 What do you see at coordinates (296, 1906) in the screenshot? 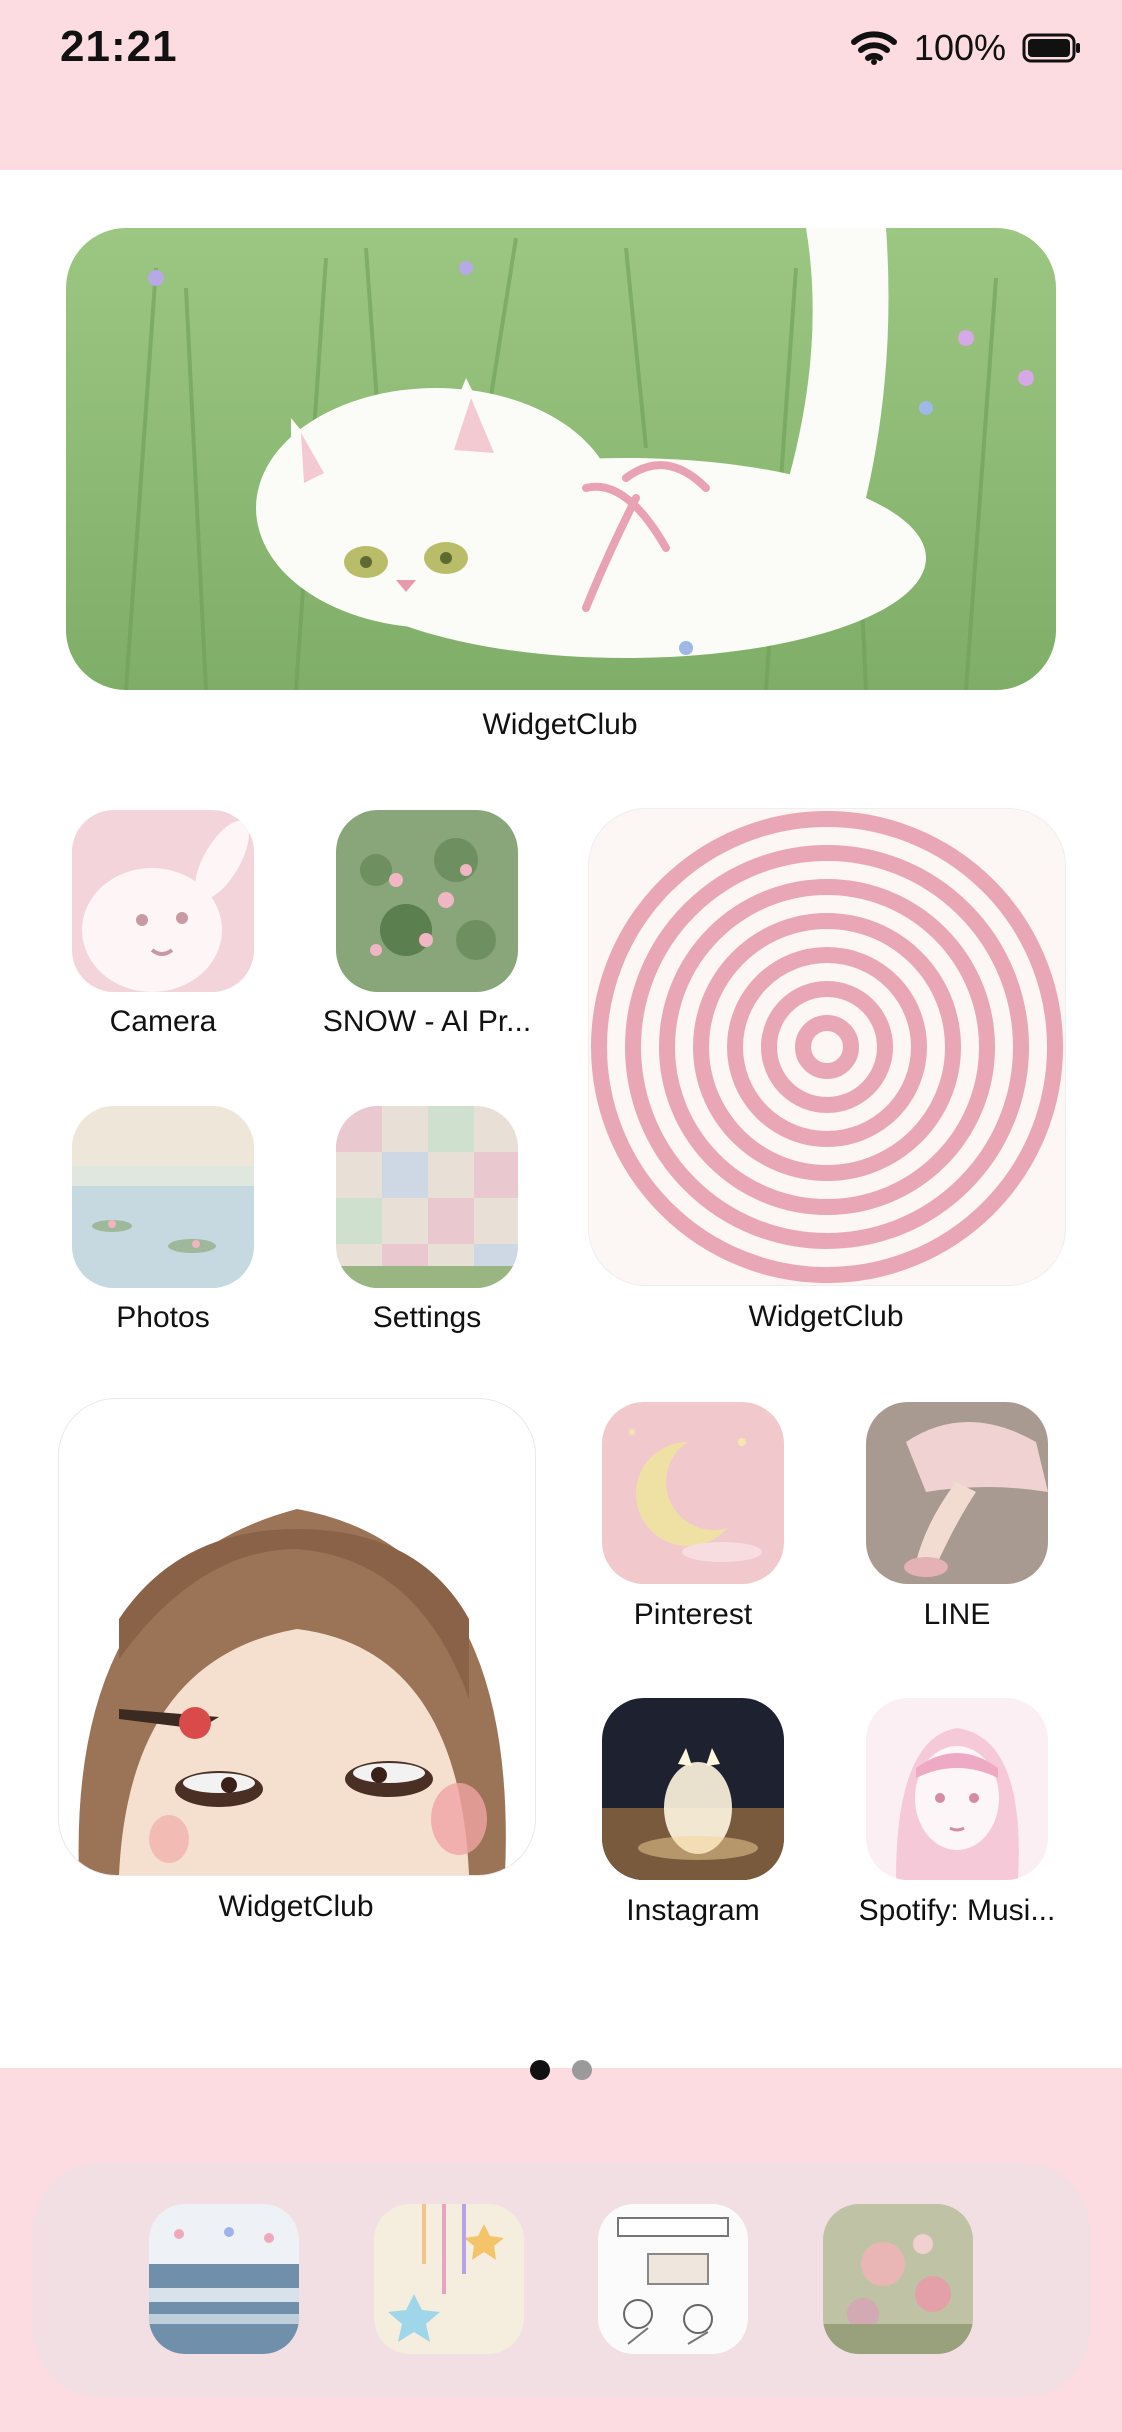
I see `girl-widget-label: WidgetClub` at bounding box center [296, 1906].